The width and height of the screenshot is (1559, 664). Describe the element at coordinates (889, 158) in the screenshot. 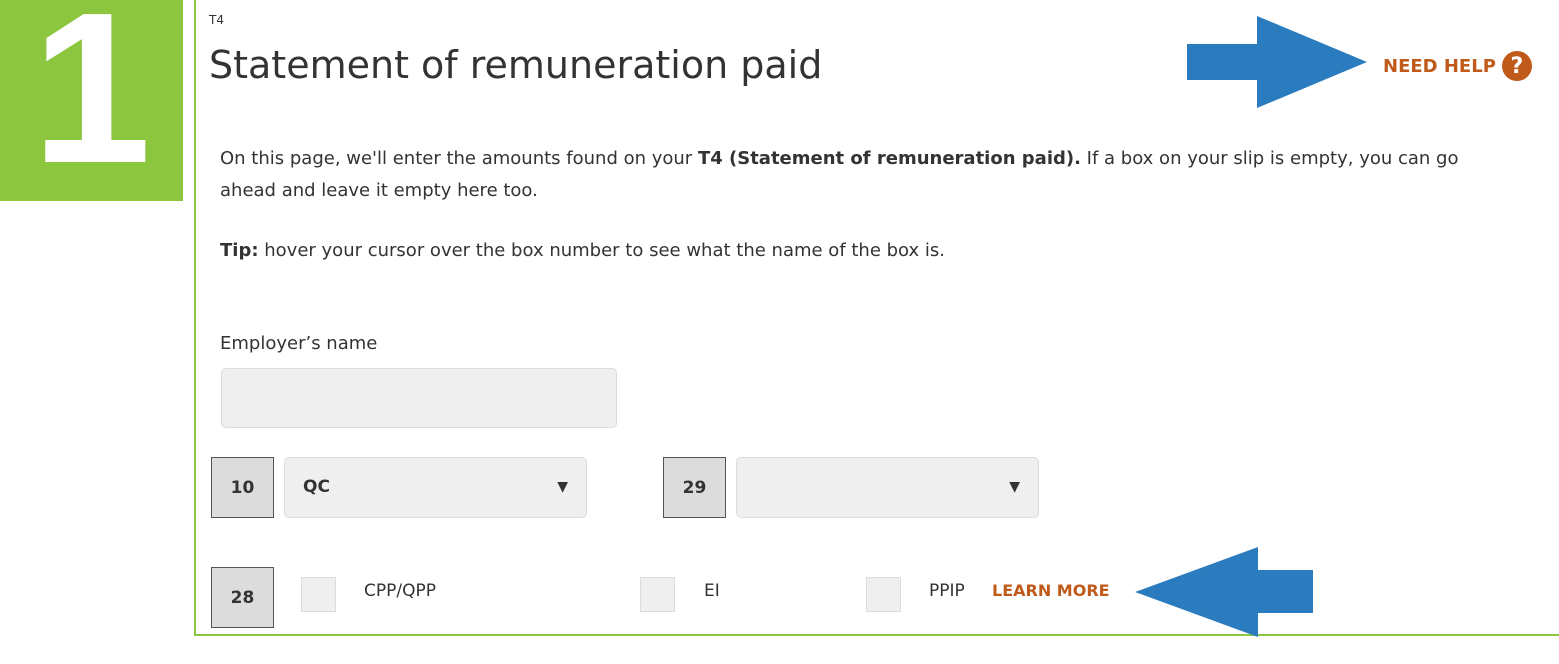

I see `intro-text-bold: T4 (Statement of remuneration paid).` at that location.